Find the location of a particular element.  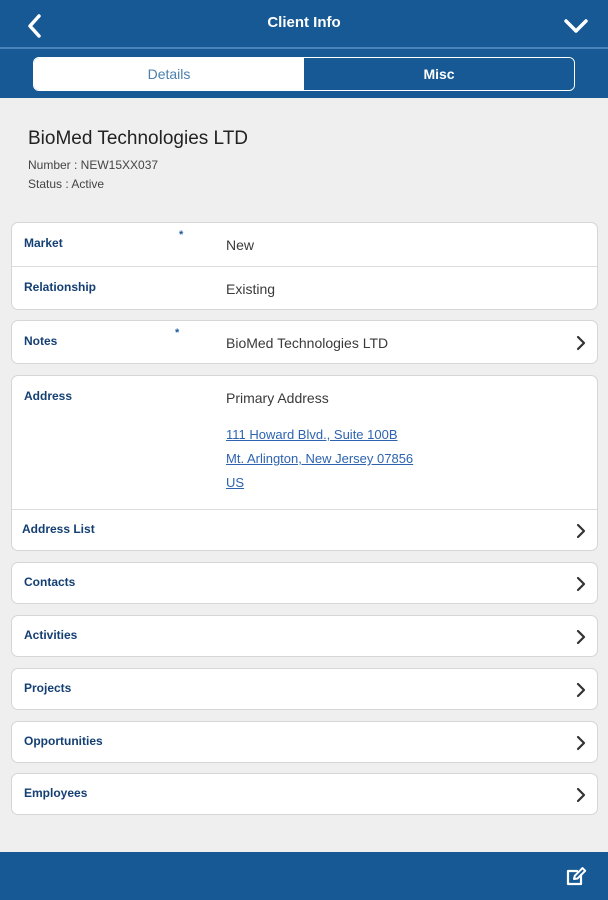

address-line-3: US is located at coordinates (319, 483).